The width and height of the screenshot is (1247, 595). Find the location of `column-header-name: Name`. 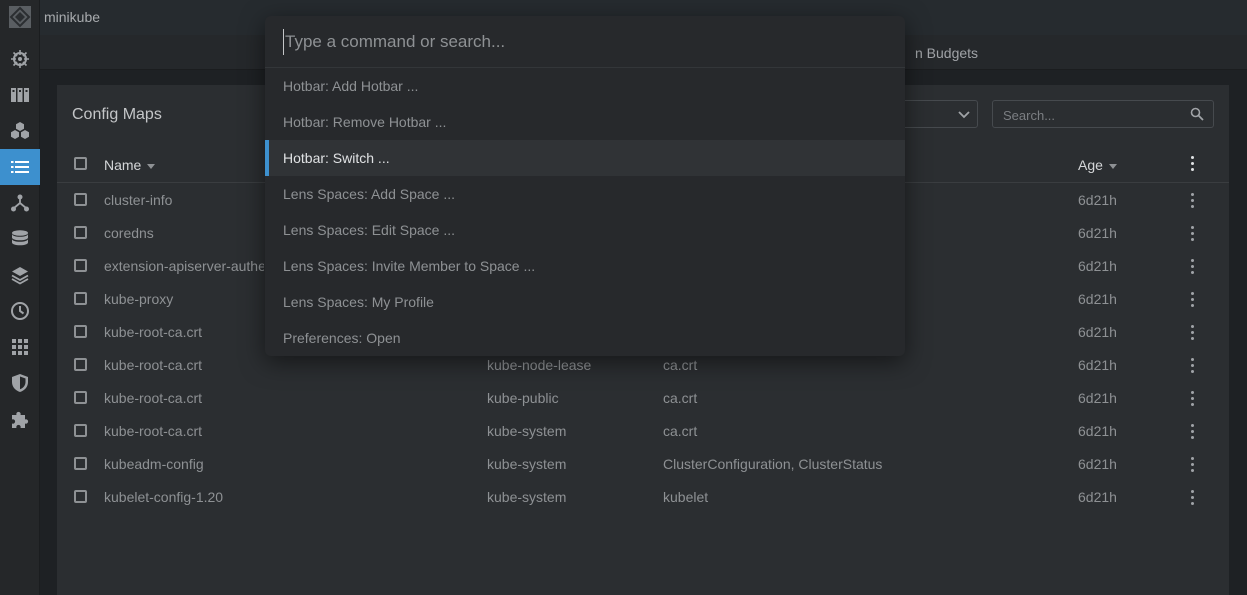

column-header-name: Name is located at coordinates (130, 165).